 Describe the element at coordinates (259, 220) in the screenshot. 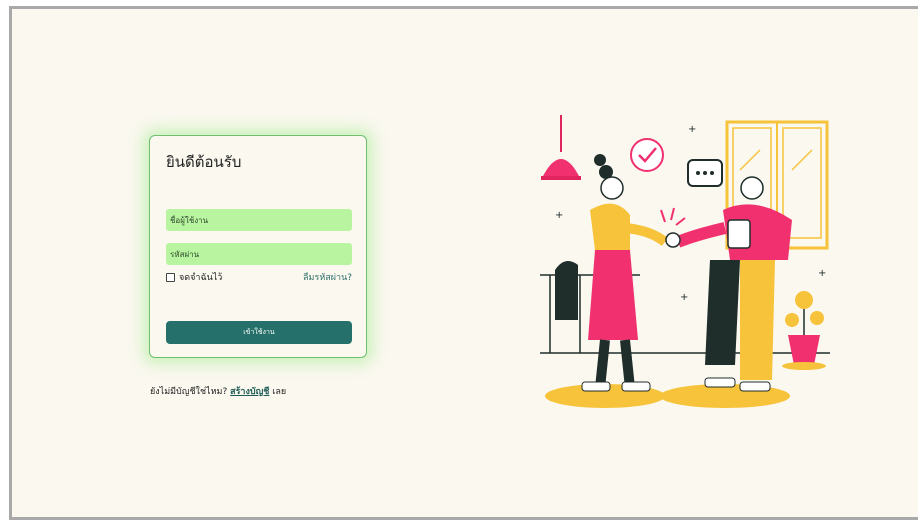

I see `username-input` at that location.